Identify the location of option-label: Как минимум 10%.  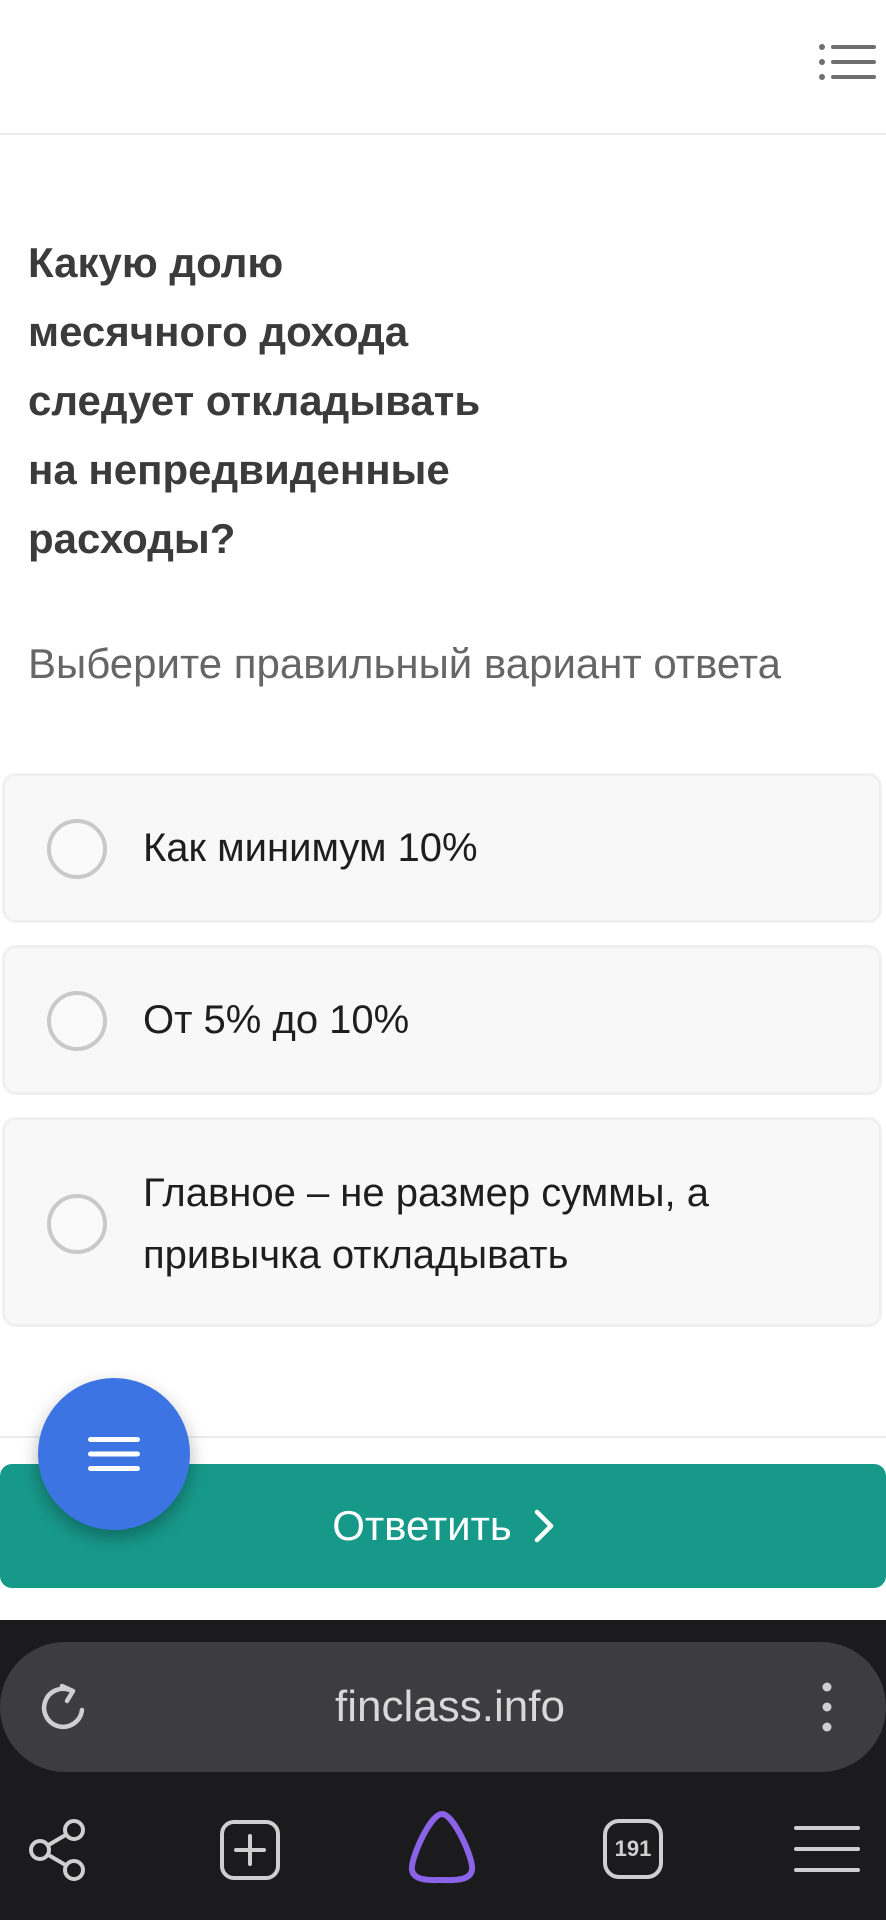
(310, 848).